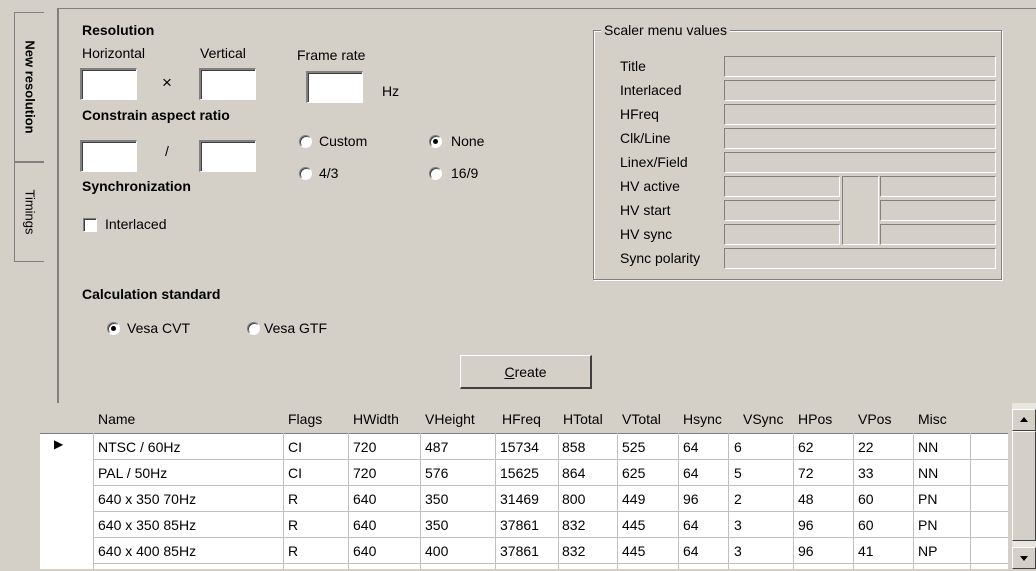  What do you see at coordinates (860, 210) in the screenshot?
I see `scaler-value-center-box` at bounding box center [860, 210].